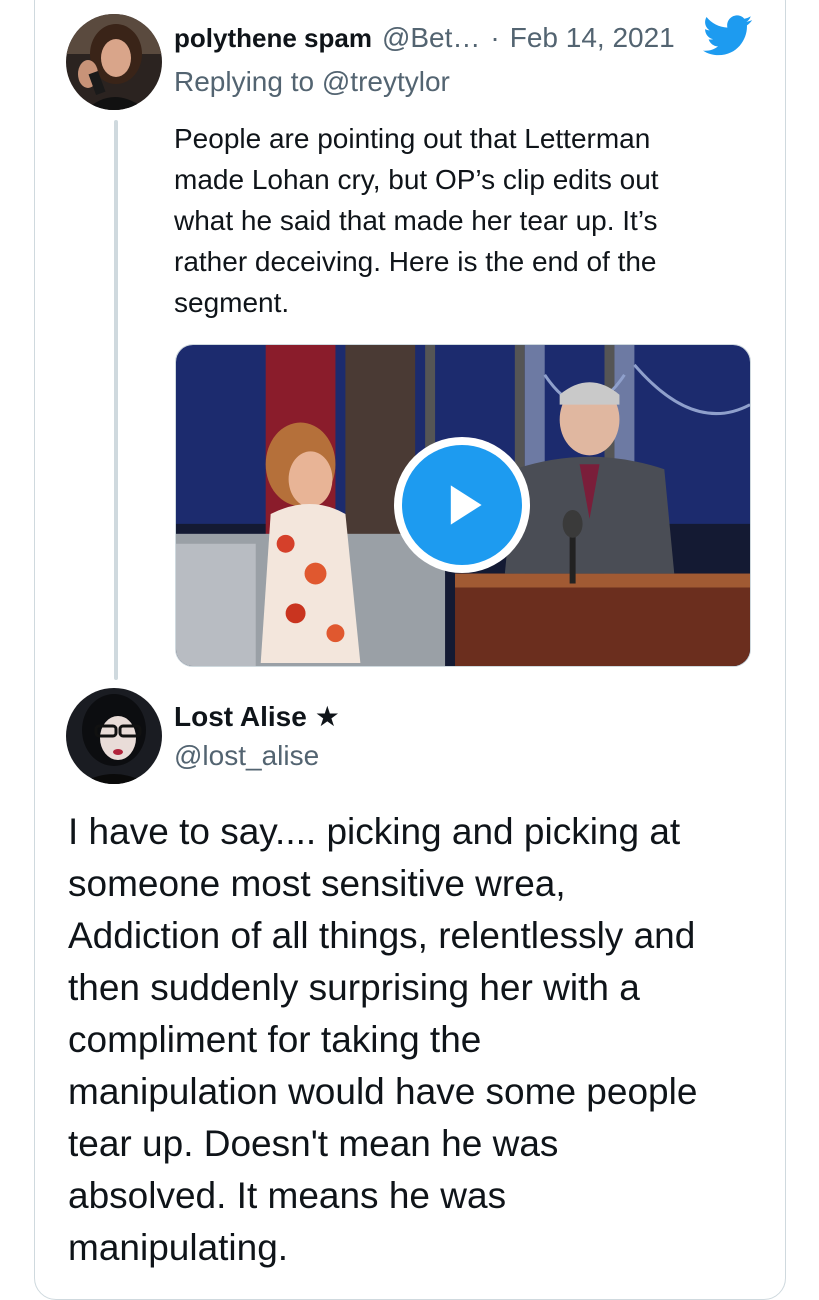  Describe the element at coordinates (275, 1039) in the screenshot. I see `tweet-text-line: compliment for taking the` at that location.